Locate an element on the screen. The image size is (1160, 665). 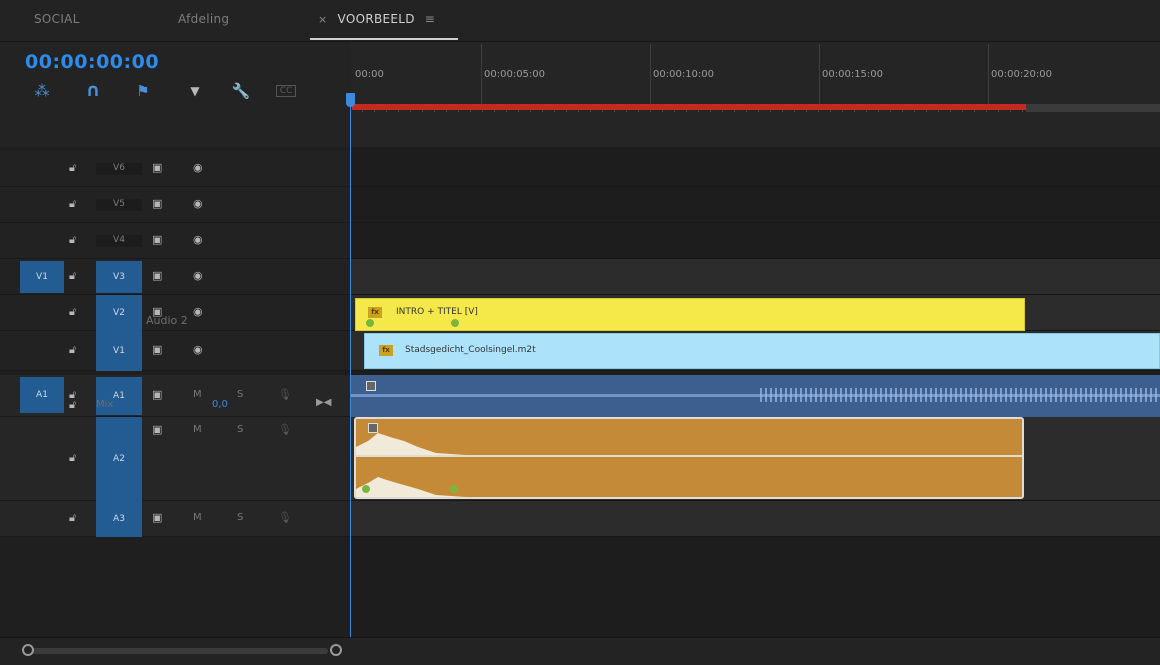
track-header-v4: 🔓︎ V4 ▣ ◉ is located at coordinates (175, 241).